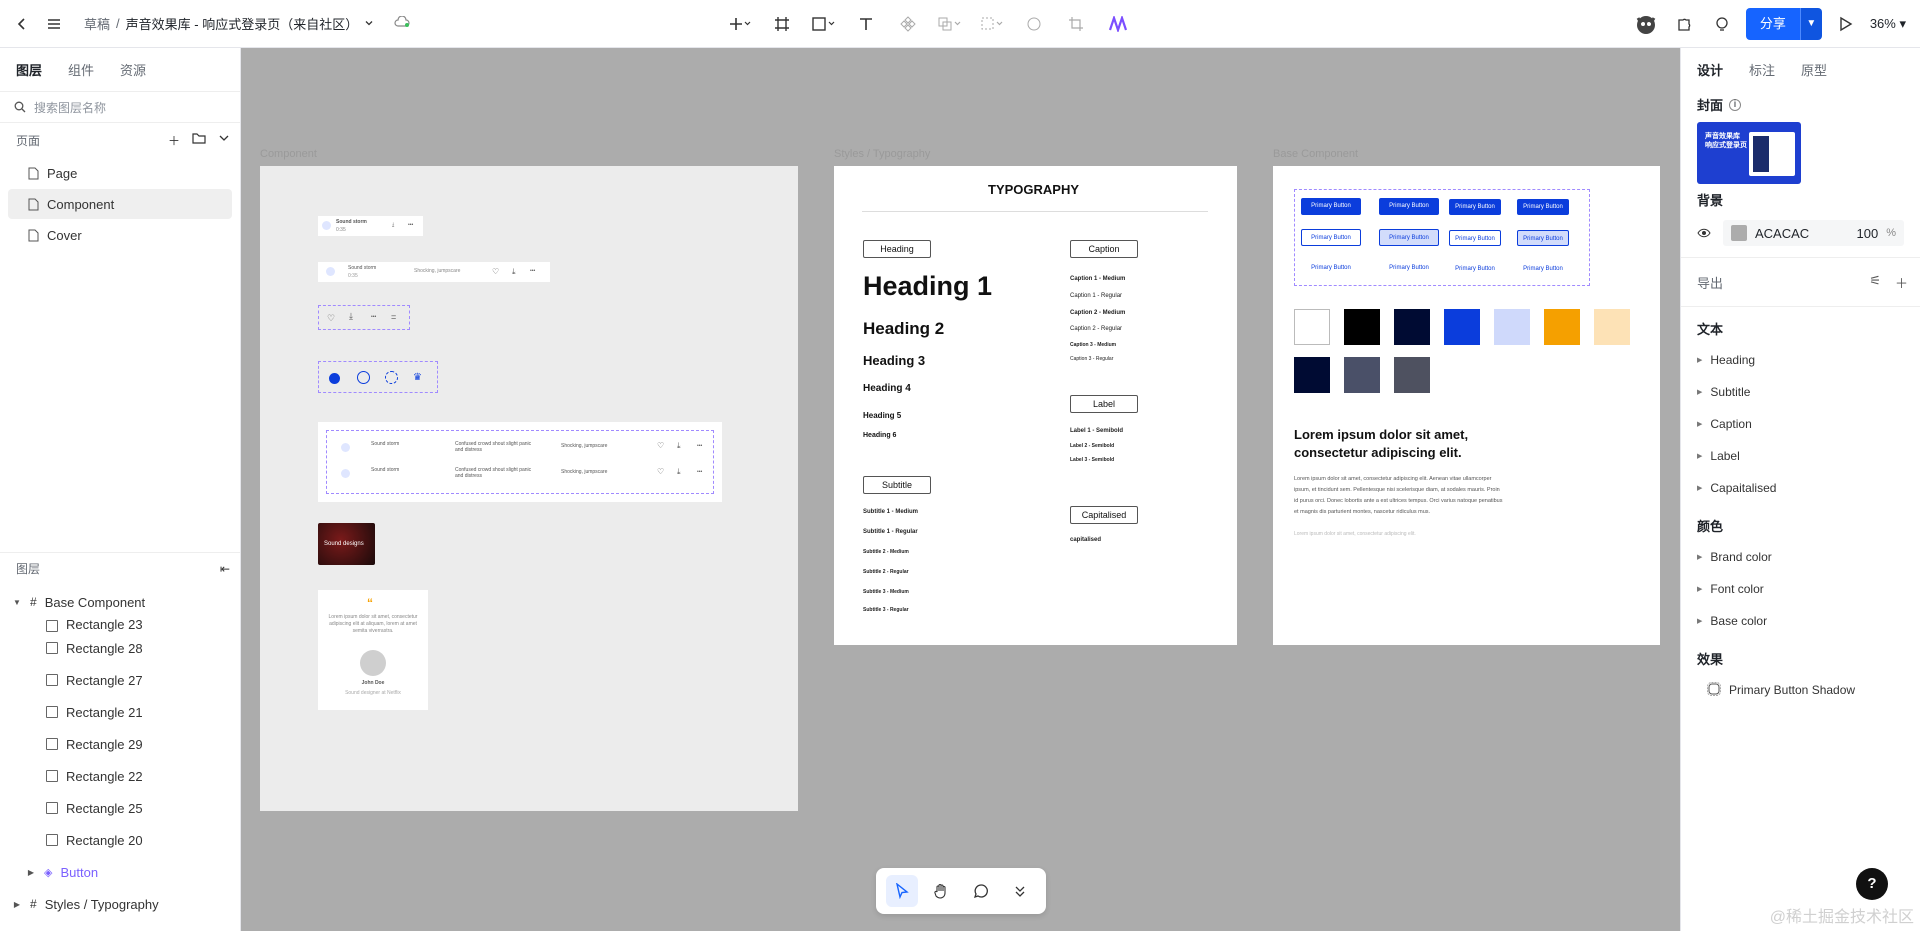 The width and height of the screenshot is (1920, 931). Describe the element at coordinates (901, 891) in the screenshot. I see `move-tool-icon` at that location.